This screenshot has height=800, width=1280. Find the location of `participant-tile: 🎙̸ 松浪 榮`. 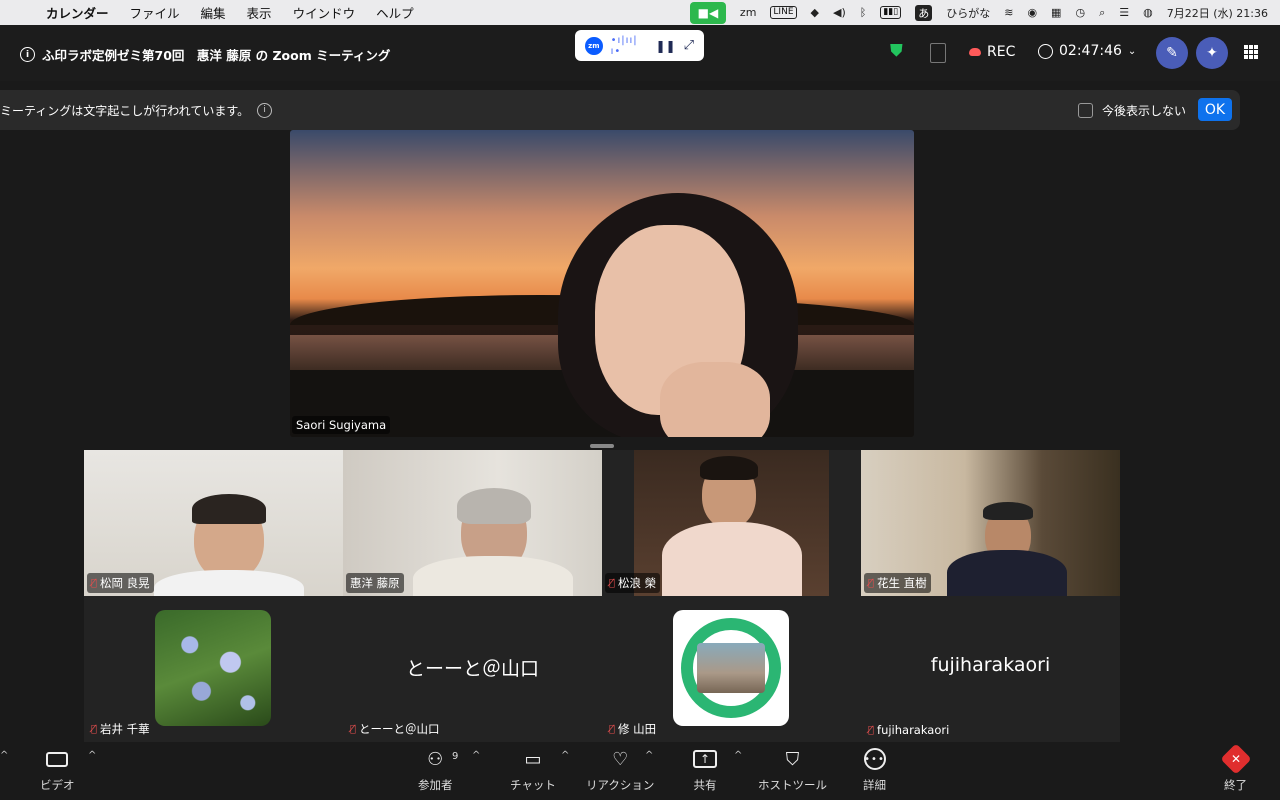

participant-tile: 🎙̸ 松浪 榮 is located at coordinates (731, 523).